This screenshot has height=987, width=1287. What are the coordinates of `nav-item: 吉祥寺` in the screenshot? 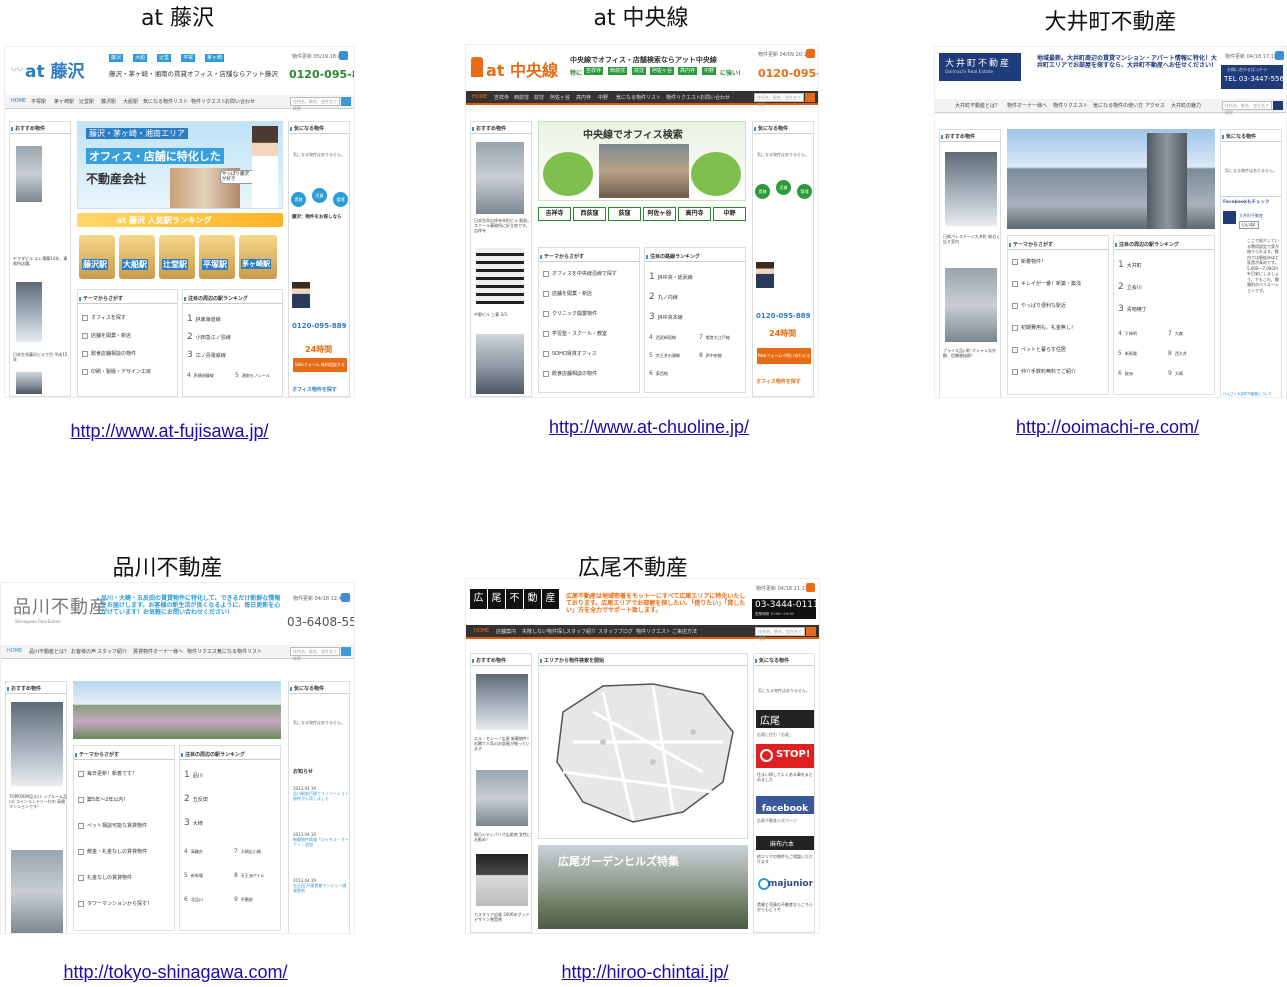 It's located at (501, 97).